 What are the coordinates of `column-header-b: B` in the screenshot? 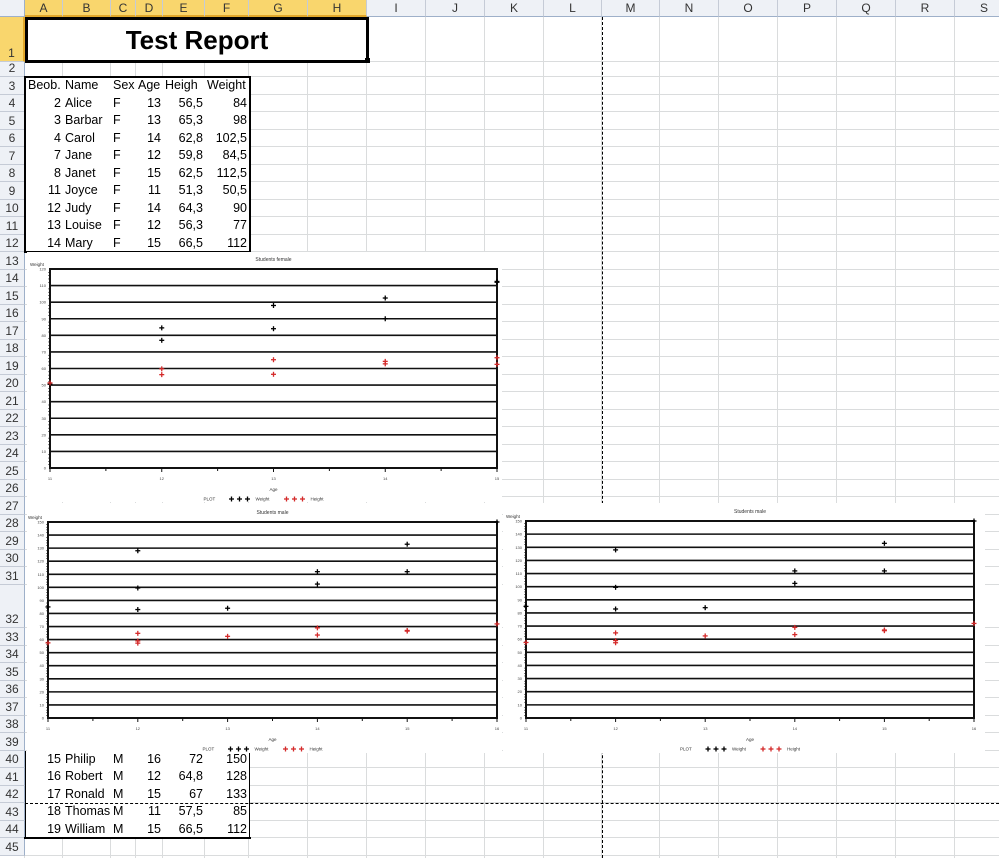 It's located at (87, 8).